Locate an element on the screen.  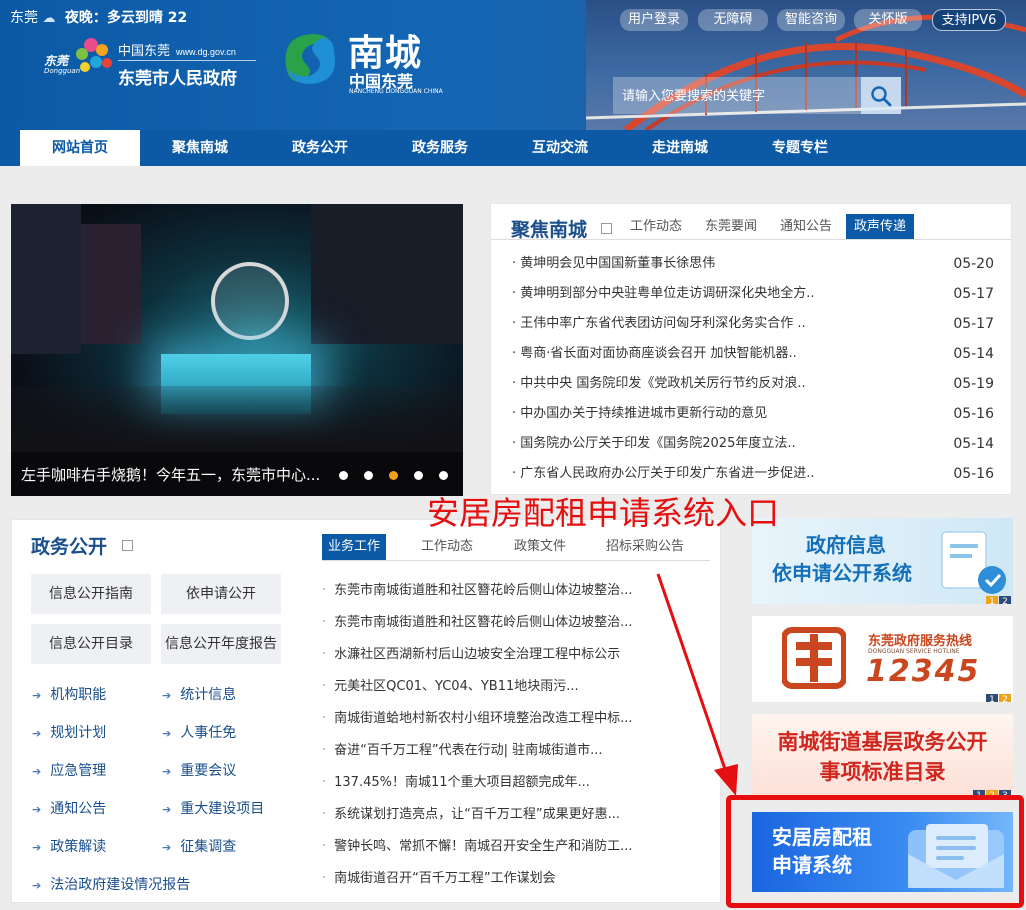
banner-info-disclosure-system: 政府信息 依申请公开系统 12 is located at coordinates (882, 561).